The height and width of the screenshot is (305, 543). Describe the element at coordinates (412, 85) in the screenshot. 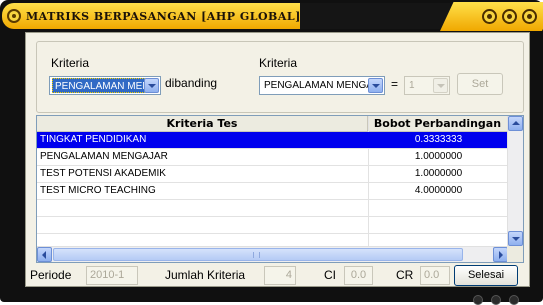

I see `weight-value: 1` at that location.